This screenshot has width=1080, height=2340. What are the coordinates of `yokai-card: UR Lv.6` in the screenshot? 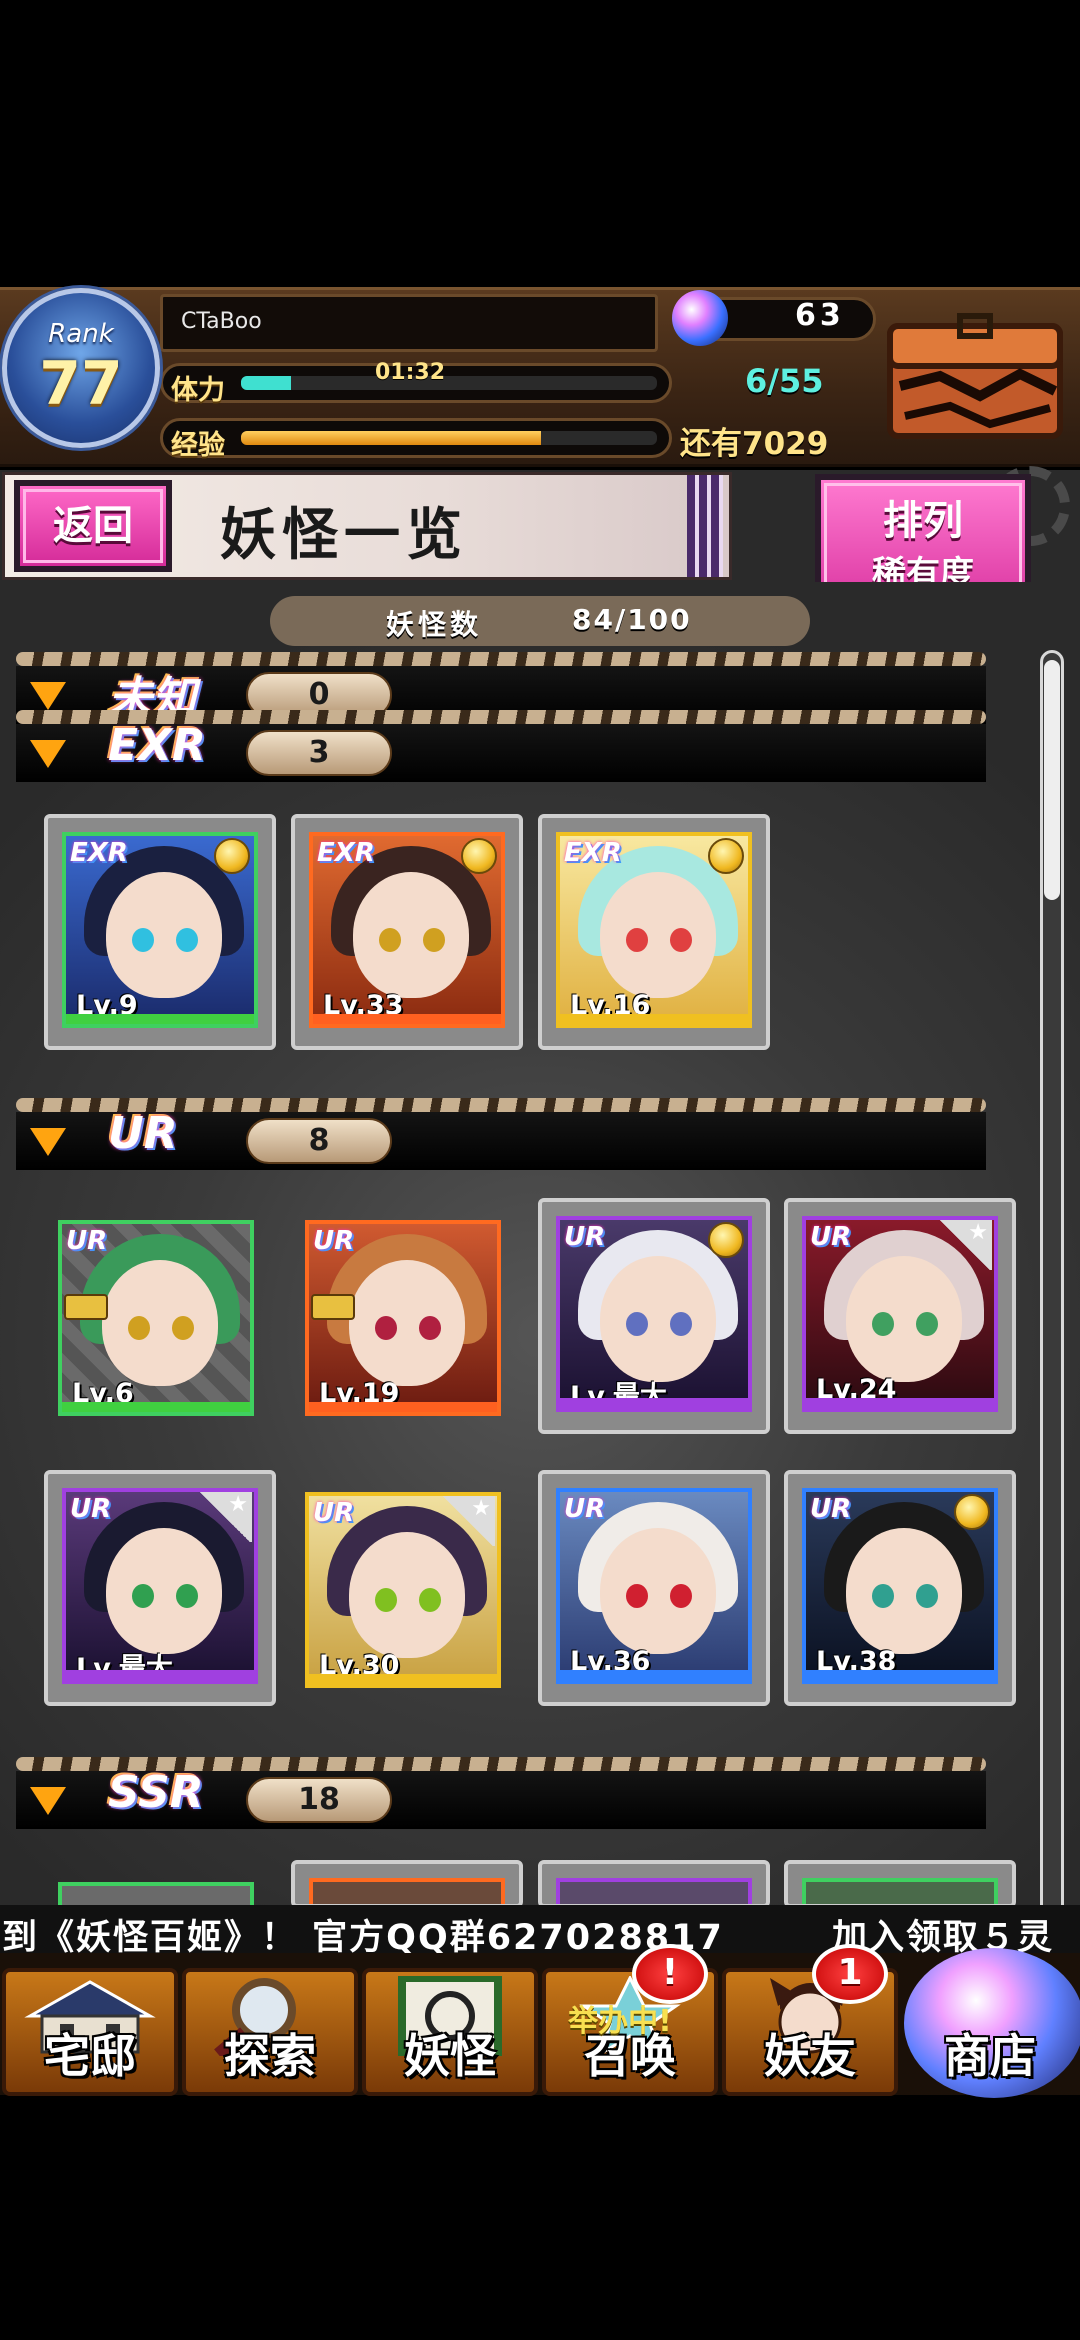 It's located at (160, 1324).